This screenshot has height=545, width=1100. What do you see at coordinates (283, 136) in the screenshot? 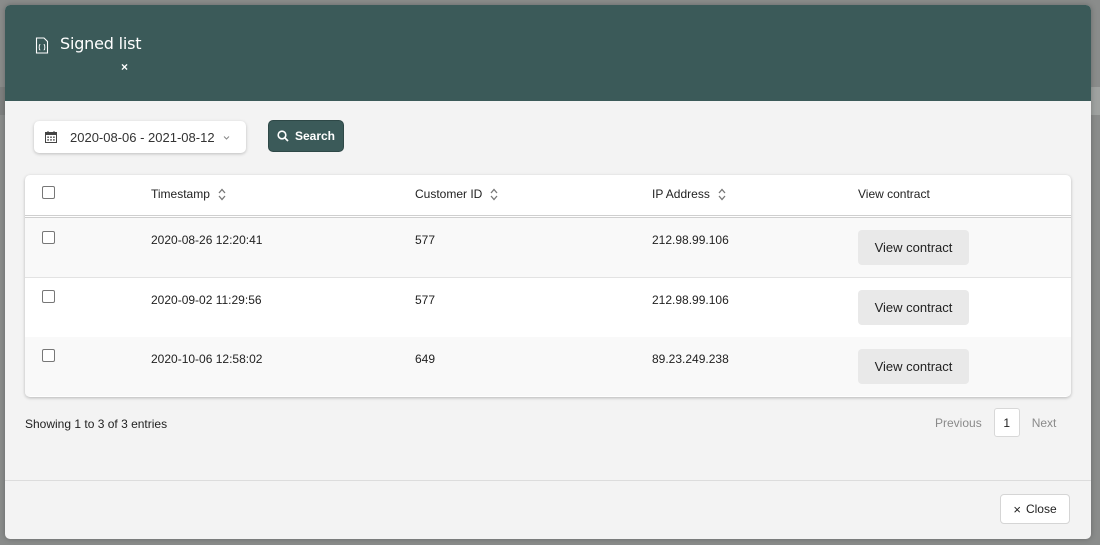
I see `search-icon` at bounding box center [283, 136].